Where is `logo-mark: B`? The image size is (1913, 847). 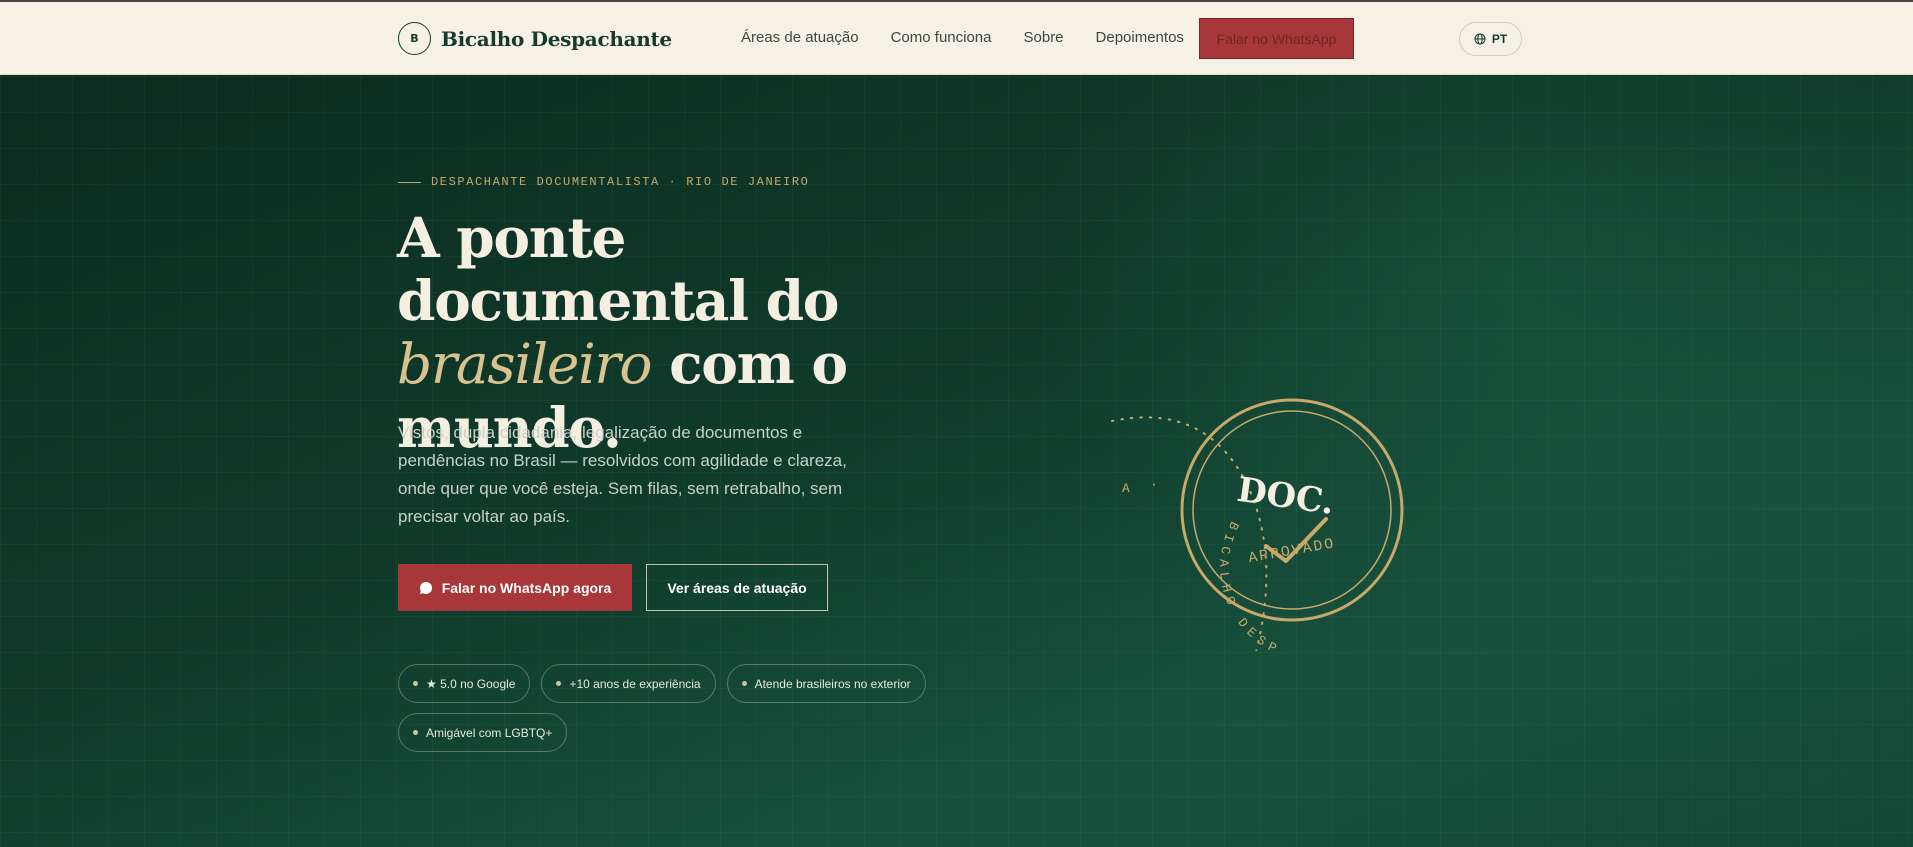
logo-mark: B is located at coordinates (414, 38).